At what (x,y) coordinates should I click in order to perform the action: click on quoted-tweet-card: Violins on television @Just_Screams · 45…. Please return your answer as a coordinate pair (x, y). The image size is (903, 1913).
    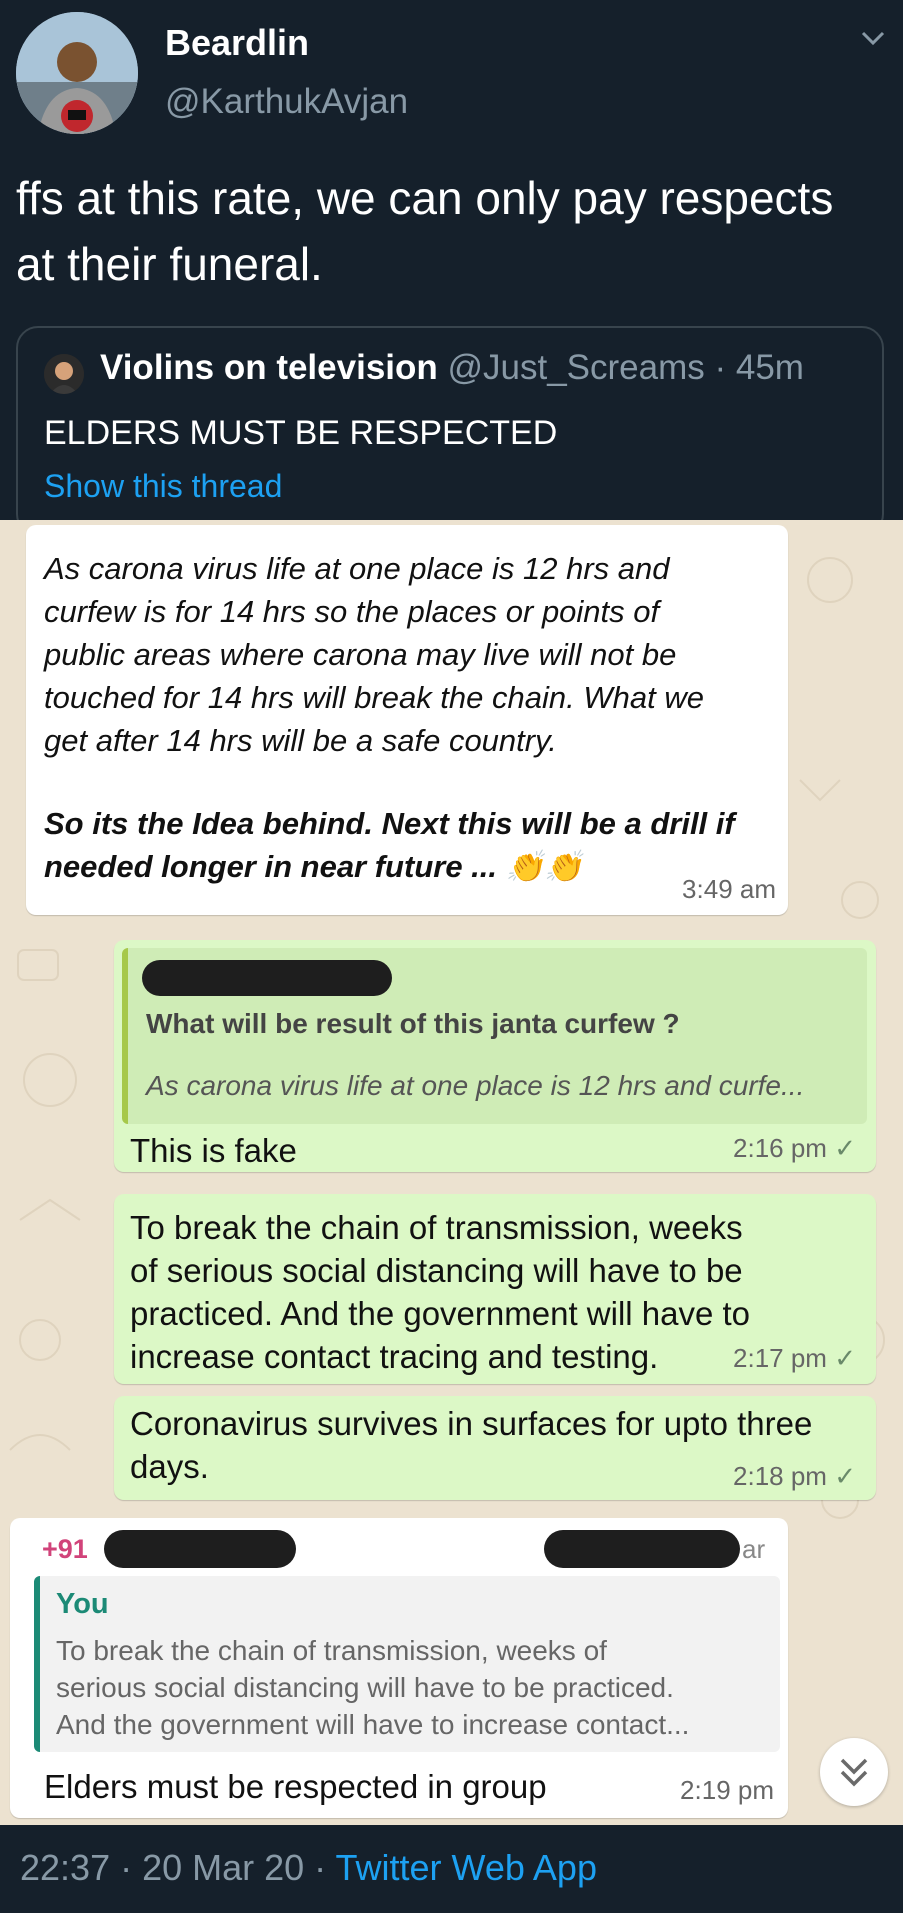
    Looking at the image, I should click on (450, 431).